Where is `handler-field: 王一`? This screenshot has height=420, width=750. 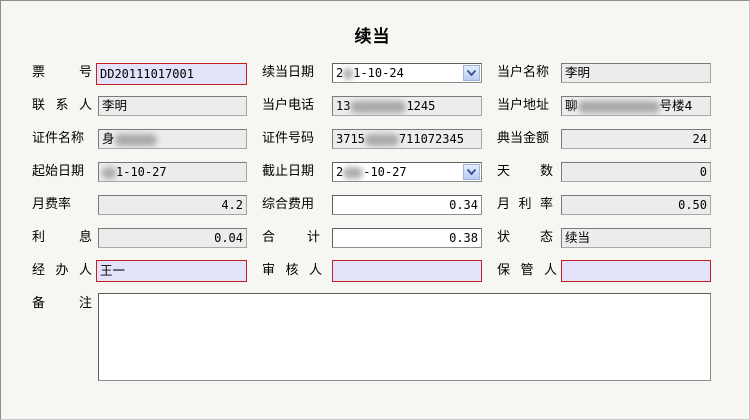
handler-field: 王一 is located at coordinates (171, 271).